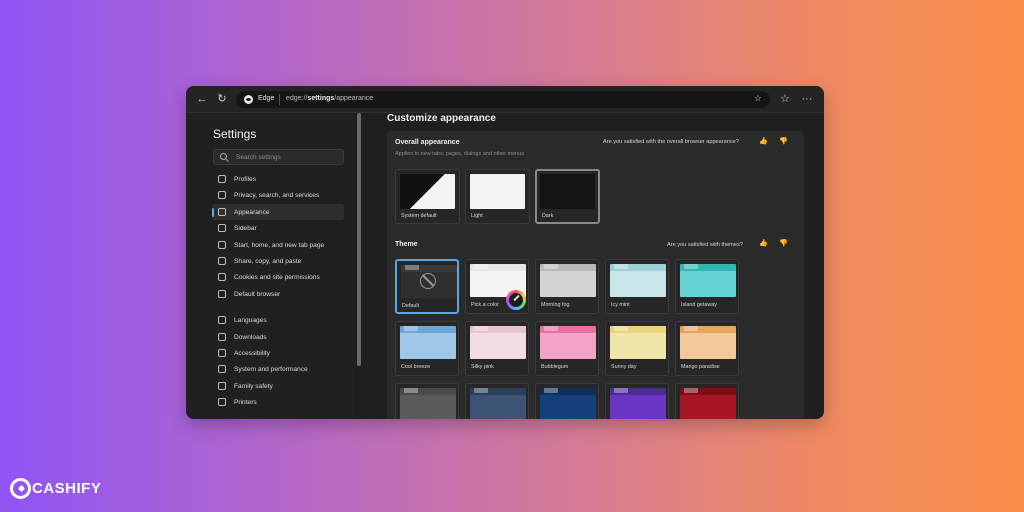 This screenshot has width=1024, height=512. I want to click on more-options-icon: ···, so click(807, 99).